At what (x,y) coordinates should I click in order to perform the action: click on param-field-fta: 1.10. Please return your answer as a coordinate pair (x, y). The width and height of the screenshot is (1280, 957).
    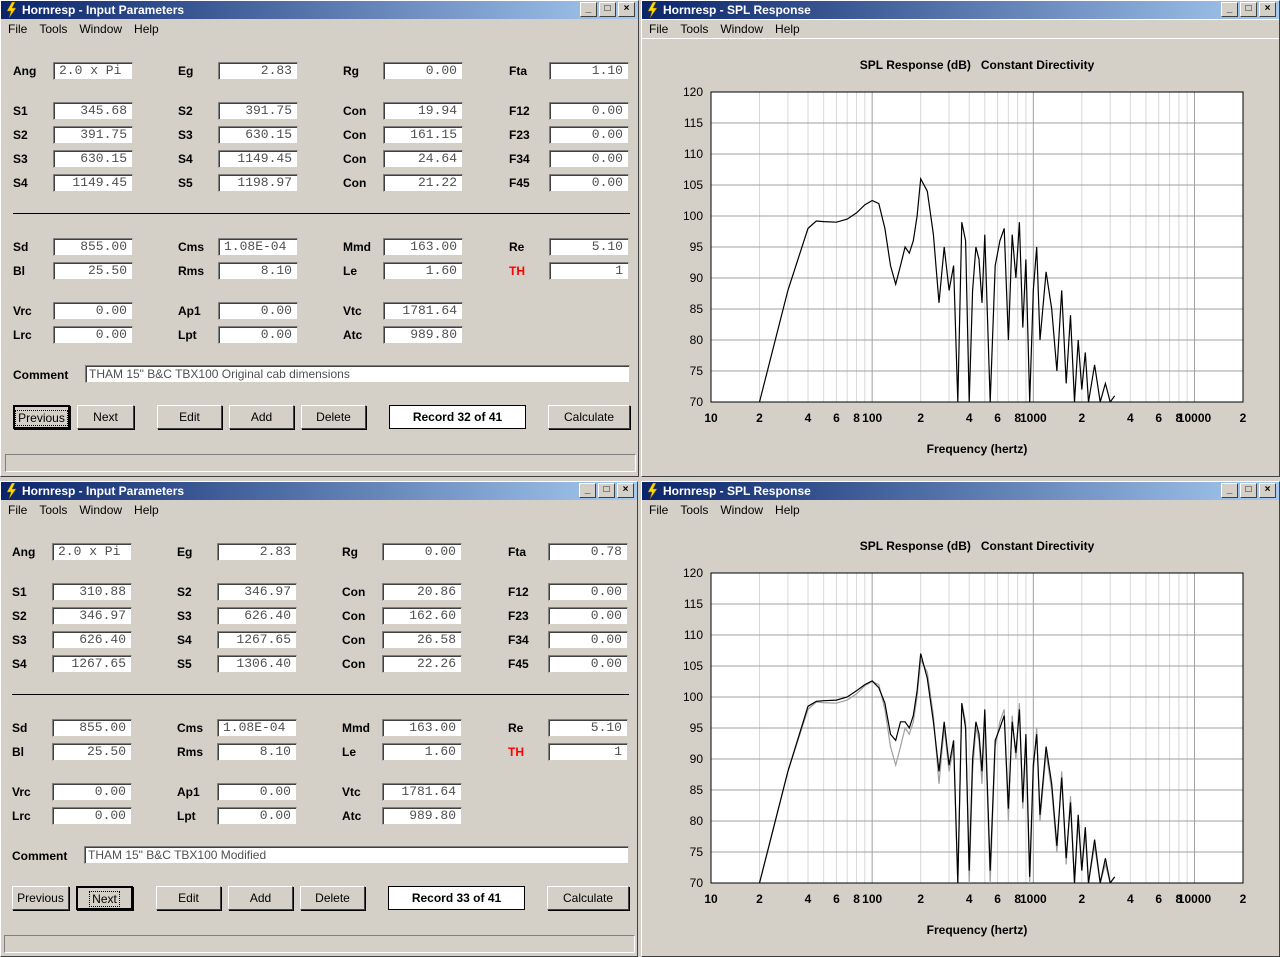
    Looking at the image, I should click on (589, 71).